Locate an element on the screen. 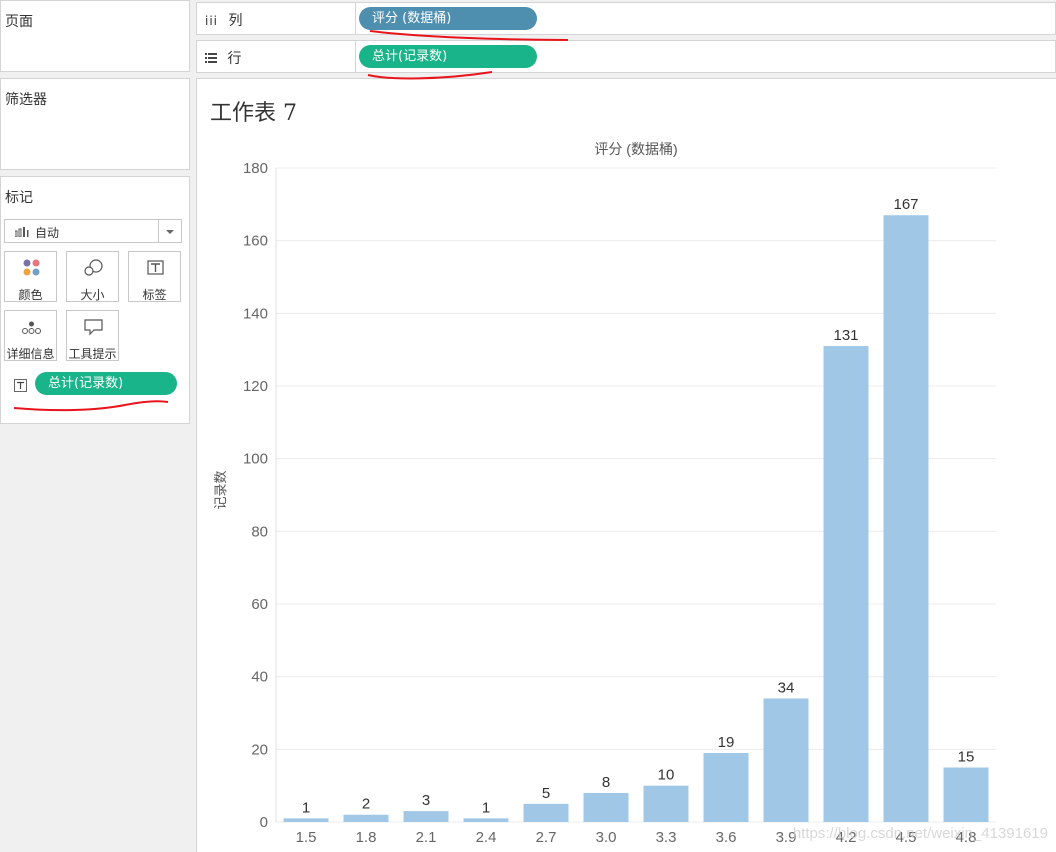 The height and width of the screenshot is (852, 1056). x-tick-label: 3.6 is located at coordinates (726, 837).